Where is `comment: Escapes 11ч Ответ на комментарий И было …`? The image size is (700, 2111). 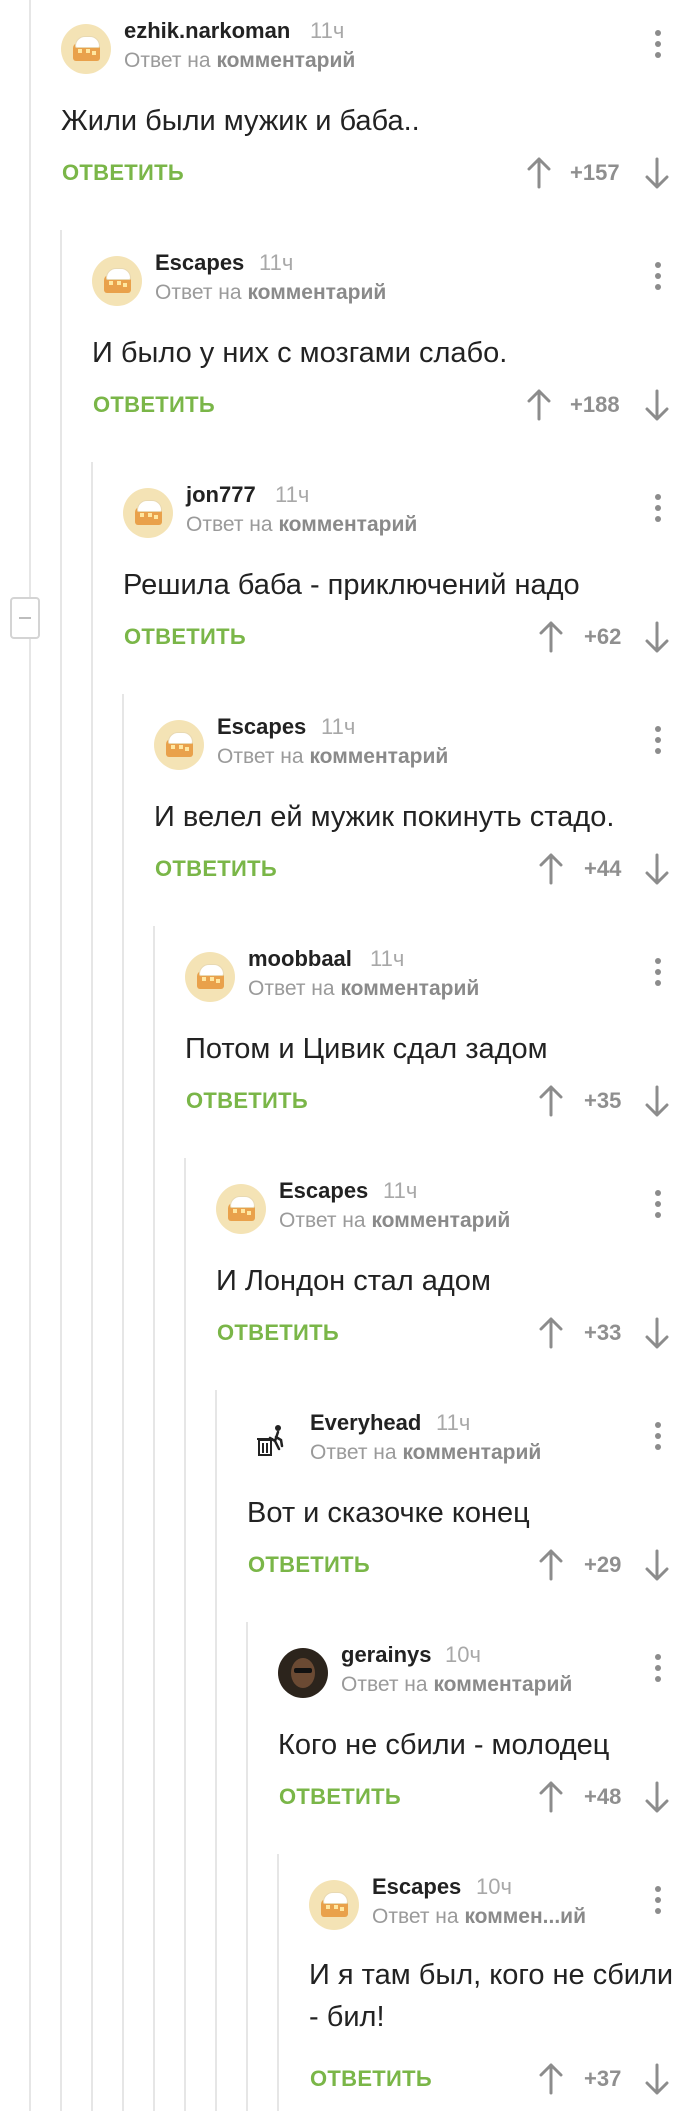
comment: Escapes 11ч Ответ на комментарий И было … is located at coordinates (350, 348).